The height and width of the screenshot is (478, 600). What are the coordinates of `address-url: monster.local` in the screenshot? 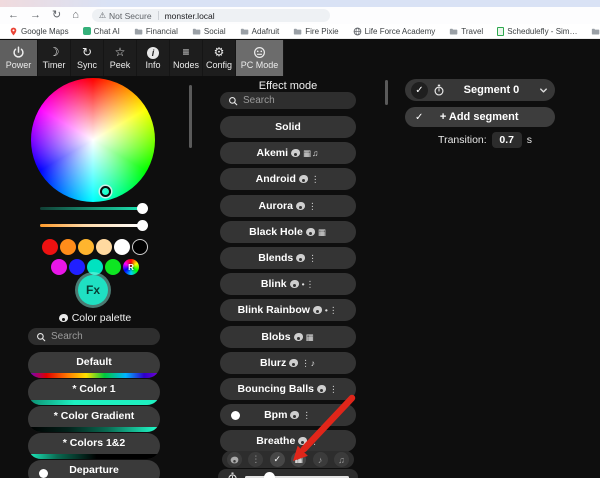 It's located at (189, 15).